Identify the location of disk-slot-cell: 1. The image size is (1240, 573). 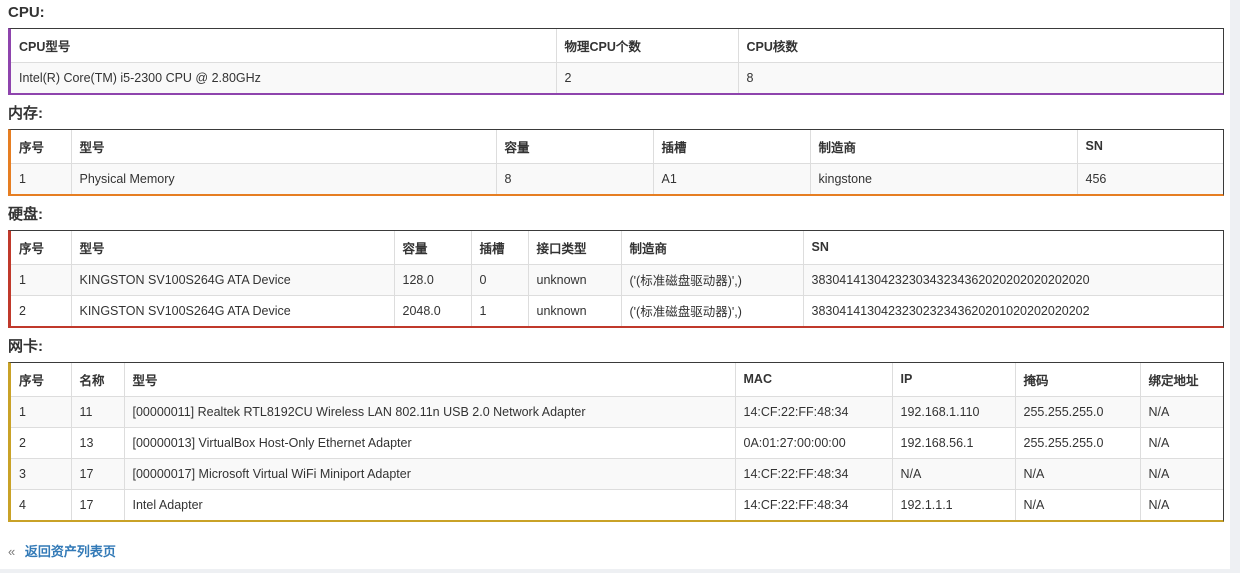
(499, 310).